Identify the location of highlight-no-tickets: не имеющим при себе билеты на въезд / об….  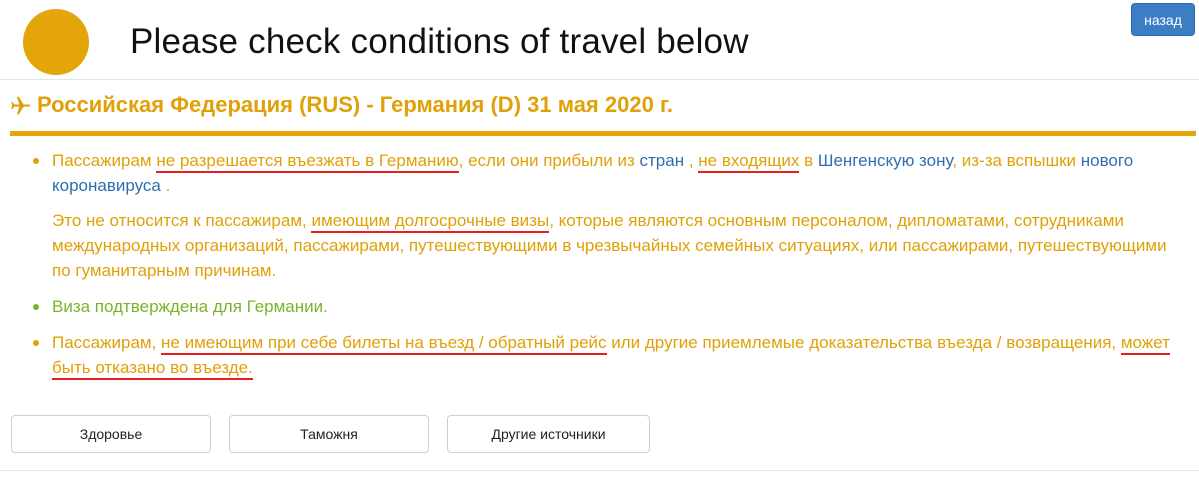
(384, 344).